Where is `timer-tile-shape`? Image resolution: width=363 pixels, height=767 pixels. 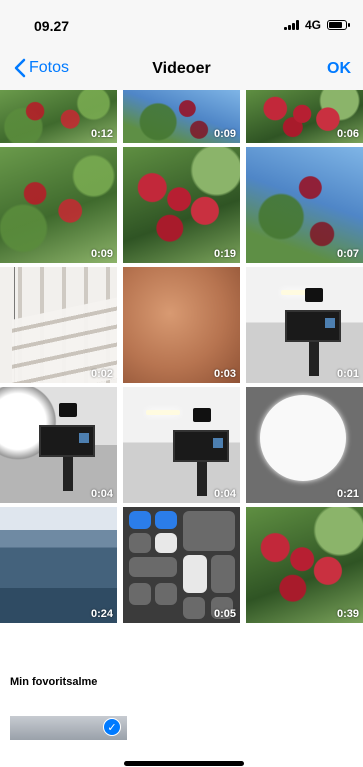
timer-tile-shape is located at coordinates (166, 594).